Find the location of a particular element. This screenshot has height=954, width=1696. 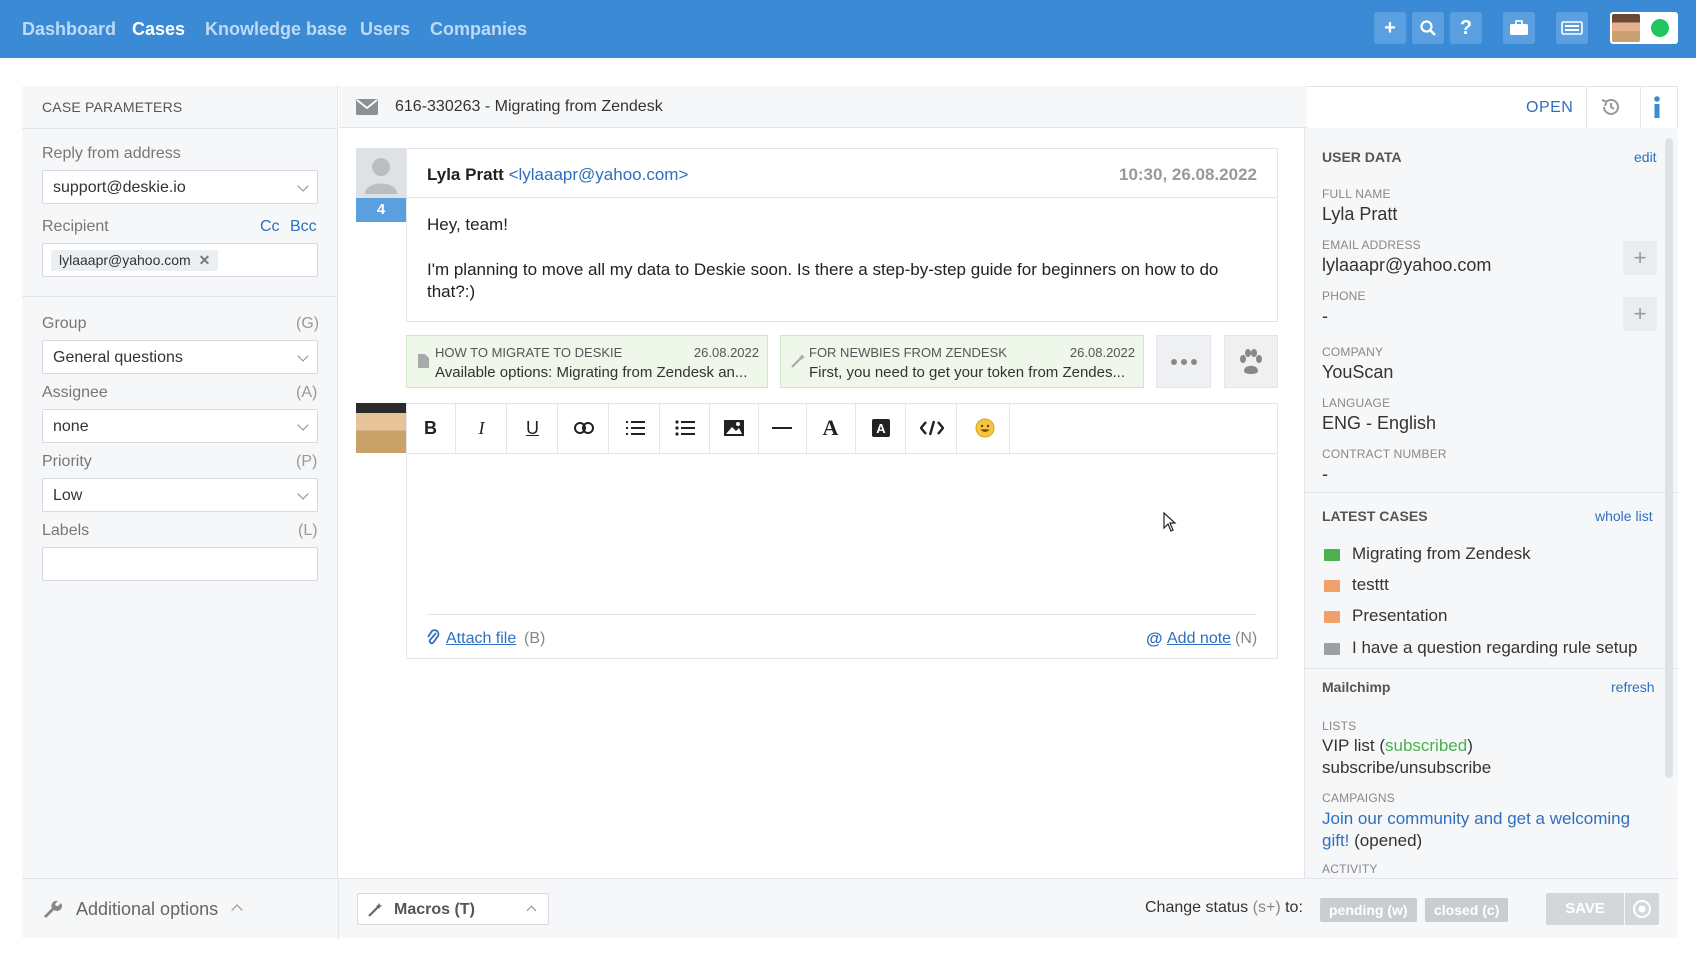

nav-users: Users is located at coordinates (385, 29).